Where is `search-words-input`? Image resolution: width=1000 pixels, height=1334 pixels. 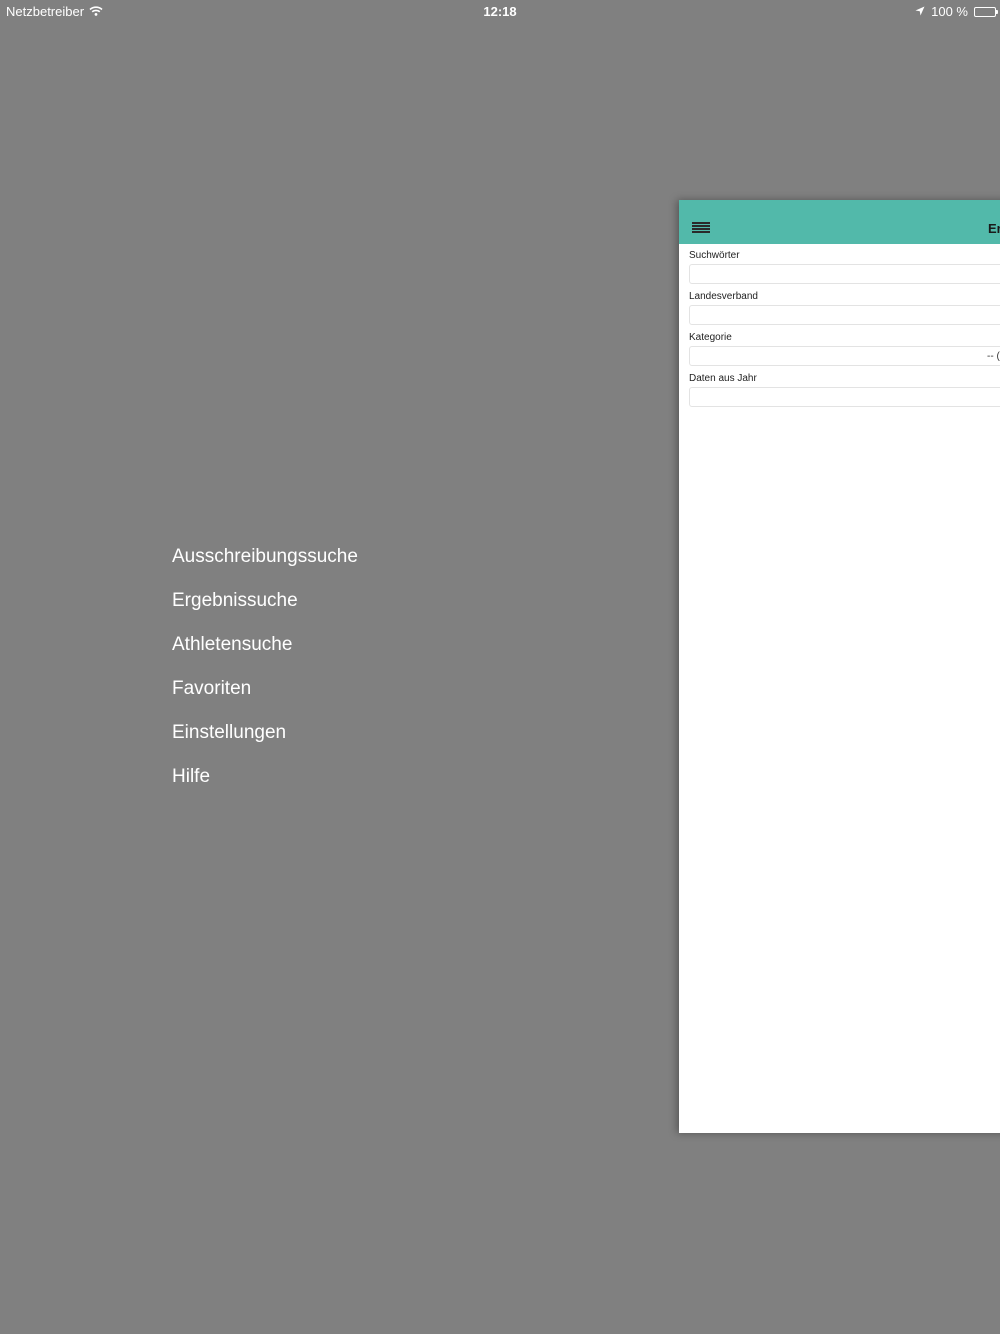
search-words-input is located at coordinates (844, 274).